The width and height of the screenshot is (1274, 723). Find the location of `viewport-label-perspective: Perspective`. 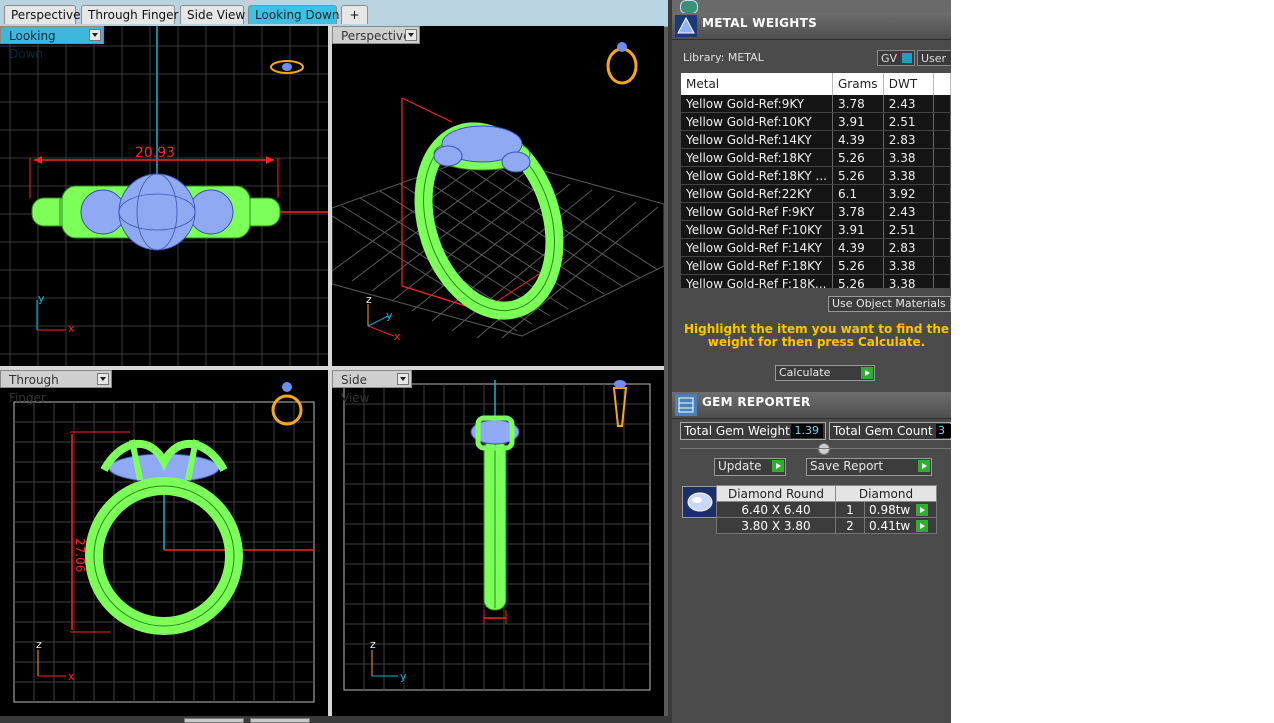

viewport-label-perspective: Perspective is located at coordinates (376, 35).